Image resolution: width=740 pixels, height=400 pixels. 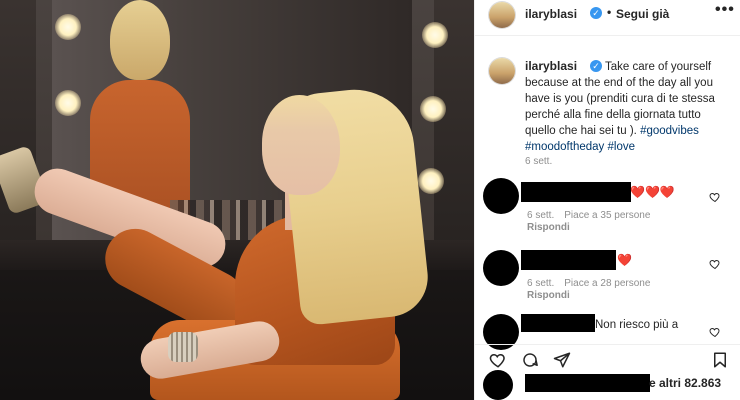 What do you see at coordinates (624, 260) in the screenshot?
I see `comment-text: ❤️` at bounding box center [624, 260].